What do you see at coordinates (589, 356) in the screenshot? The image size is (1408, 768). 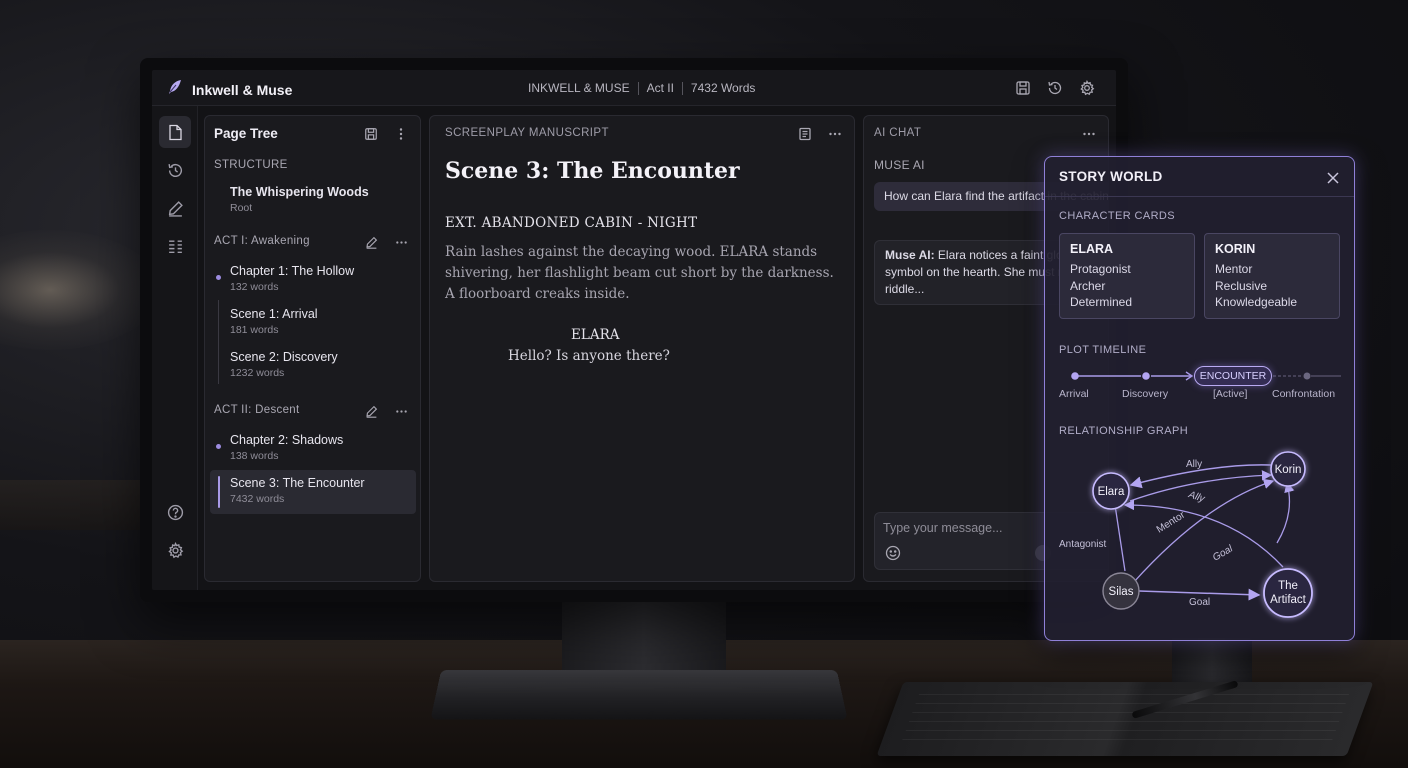 I see `dialogue-line: Hello? Is anyone there?` at bounding box center [589, 356].